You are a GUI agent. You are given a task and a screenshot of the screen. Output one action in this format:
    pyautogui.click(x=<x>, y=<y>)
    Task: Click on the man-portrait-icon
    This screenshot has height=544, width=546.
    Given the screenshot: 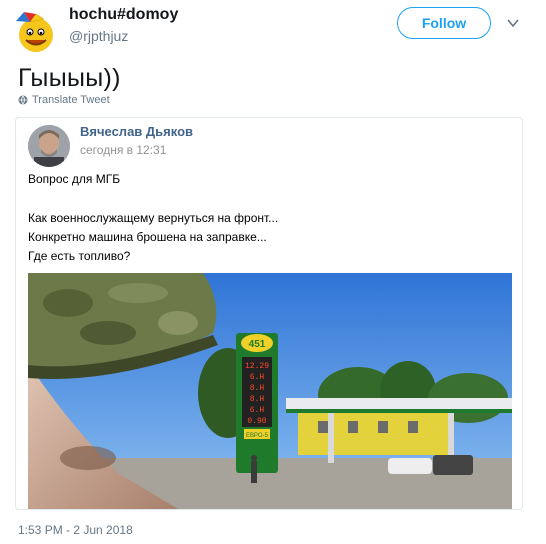 What is the action you would take?
    pyautogui.click(x=49, y=146)
    